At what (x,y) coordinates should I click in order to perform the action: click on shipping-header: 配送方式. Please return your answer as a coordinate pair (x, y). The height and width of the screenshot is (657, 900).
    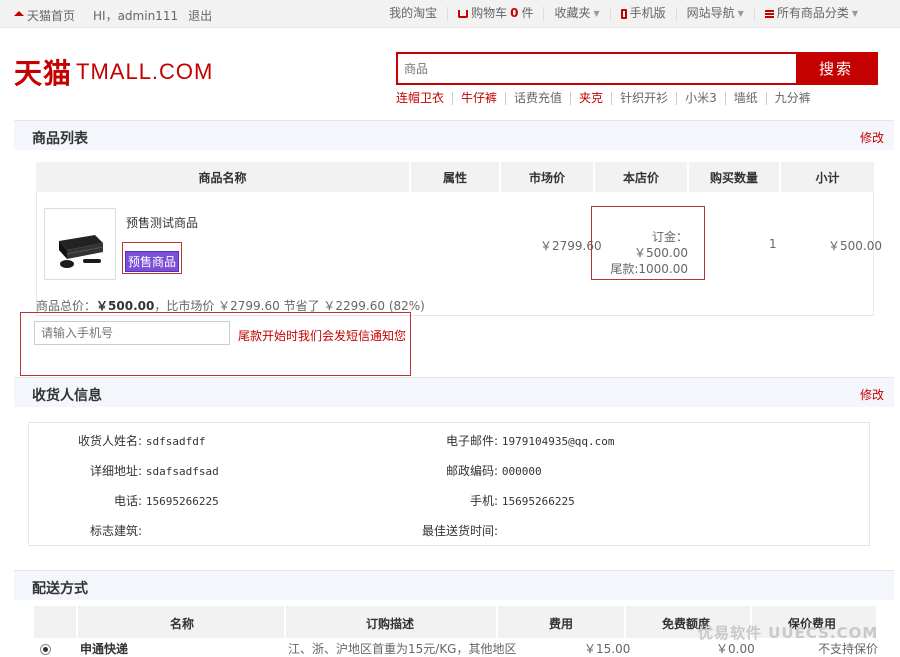
    Looking at the image, I should click on (454, 585).